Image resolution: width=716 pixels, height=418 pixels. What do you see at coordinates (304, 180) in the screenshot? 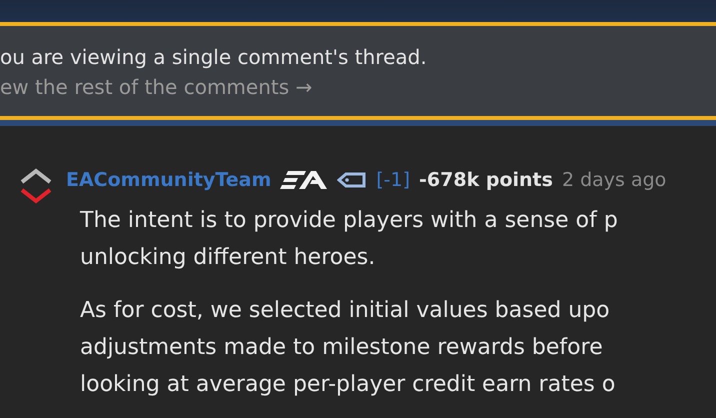
I see `logo-icon` at bounding box center [304, 180].